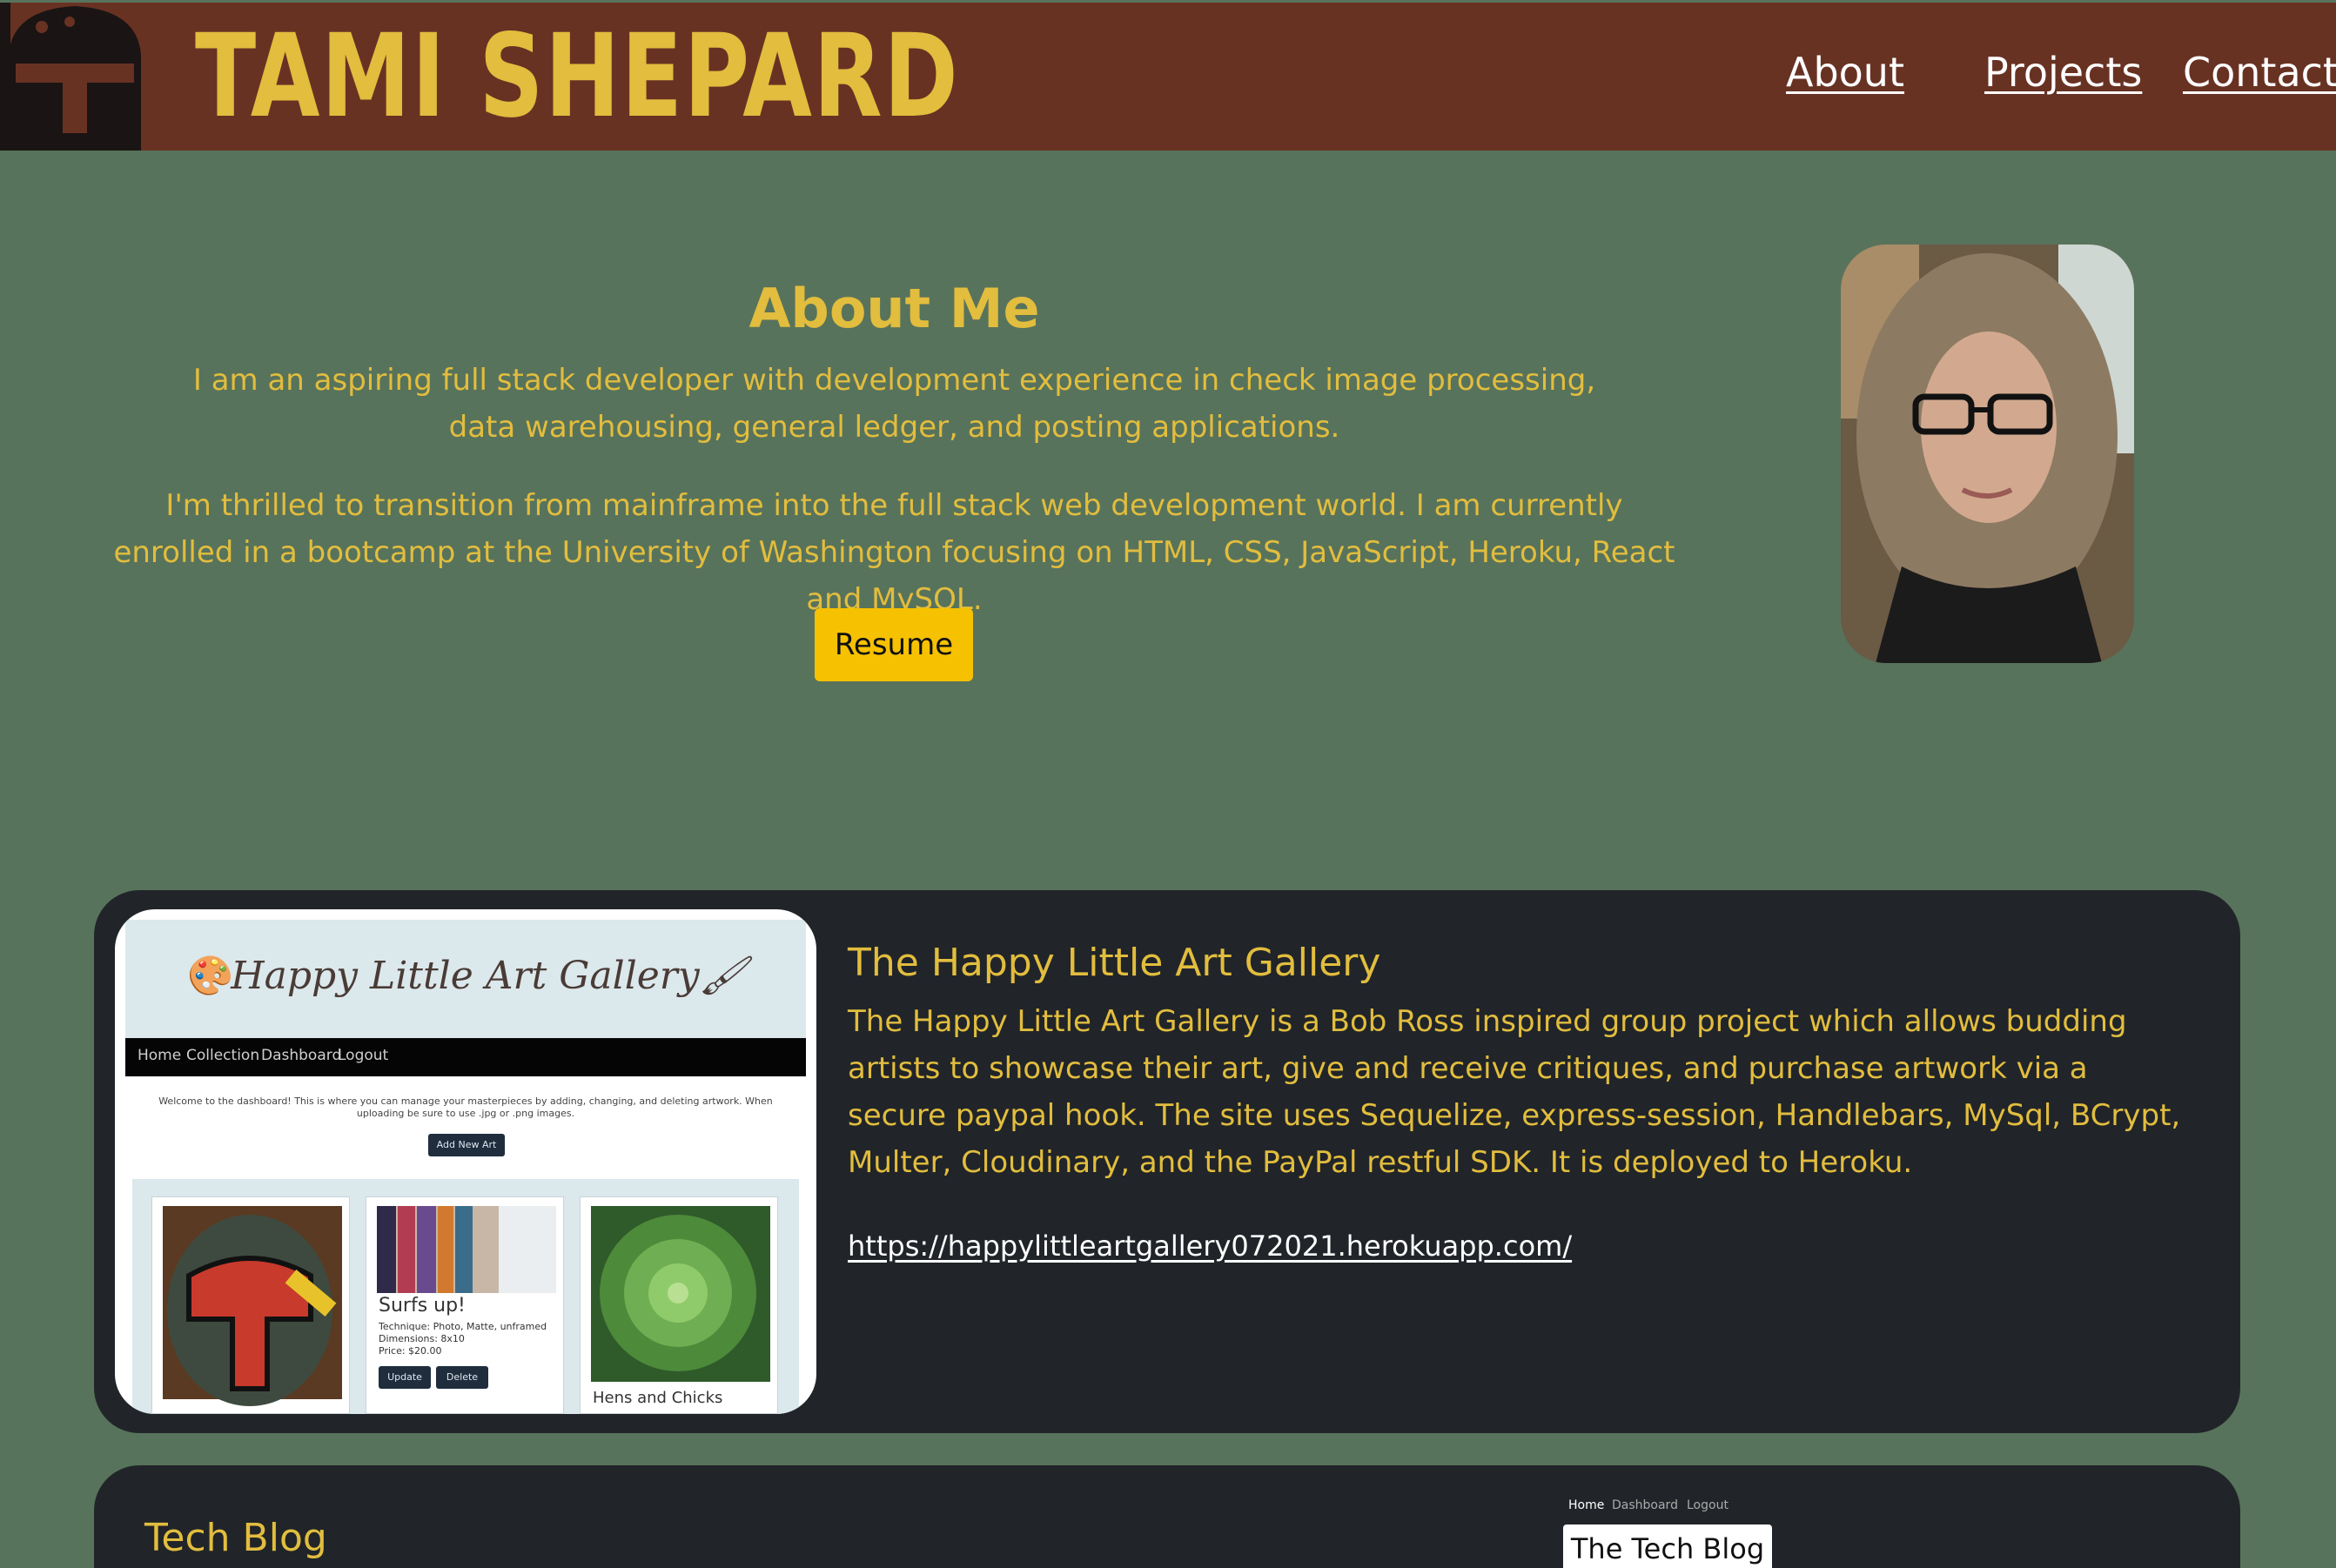 Image resolution: width=2336 pixels, height=1568 pixels. What do you see at coordinates (235, 1538) in the screenshot?
I see `project-title: Tech Blog` at bounding box center [235, 1538].